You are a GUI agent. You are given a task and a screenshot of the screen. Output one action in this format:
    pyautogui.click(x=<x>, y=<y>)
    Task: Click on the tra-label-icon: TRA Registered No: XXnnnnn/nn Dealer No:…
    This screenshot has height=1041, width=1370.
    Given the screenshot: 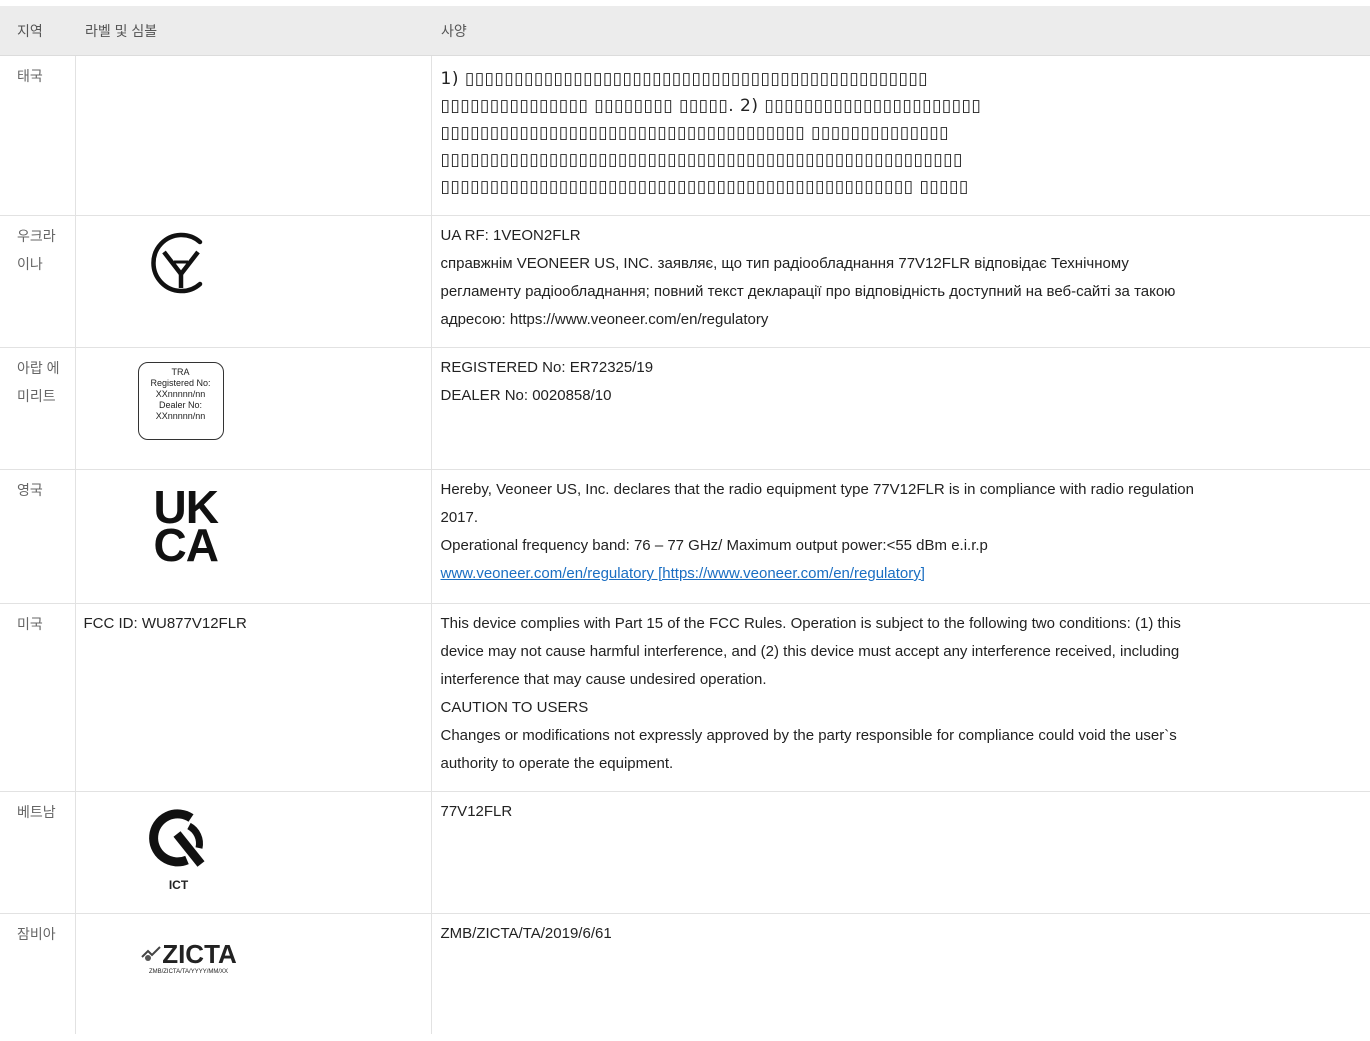 What is the action you would take?
    pyautogui.click(x=180, y=401)
    